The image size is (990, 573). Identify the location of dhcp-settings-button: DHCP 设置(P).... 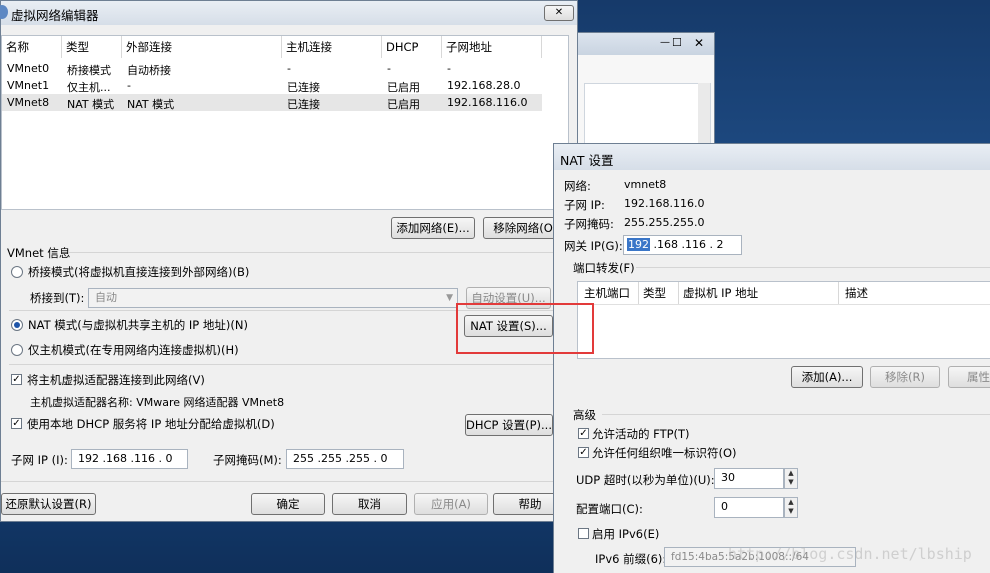
(509, 425).